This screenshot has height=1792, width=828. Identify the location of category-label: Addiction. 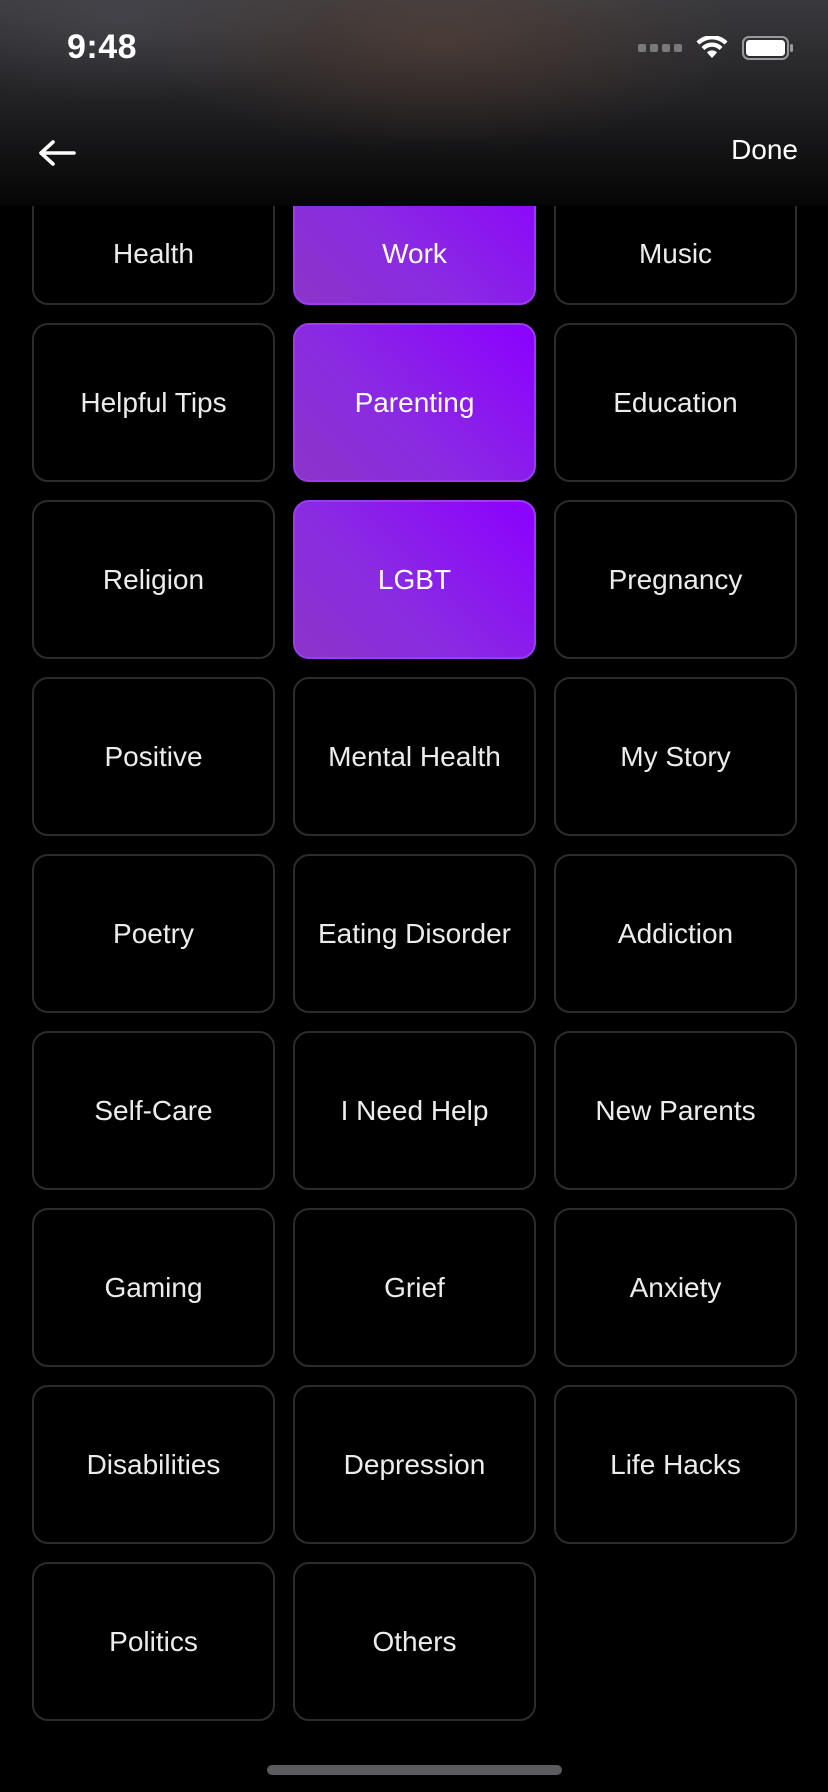
(675, 933).